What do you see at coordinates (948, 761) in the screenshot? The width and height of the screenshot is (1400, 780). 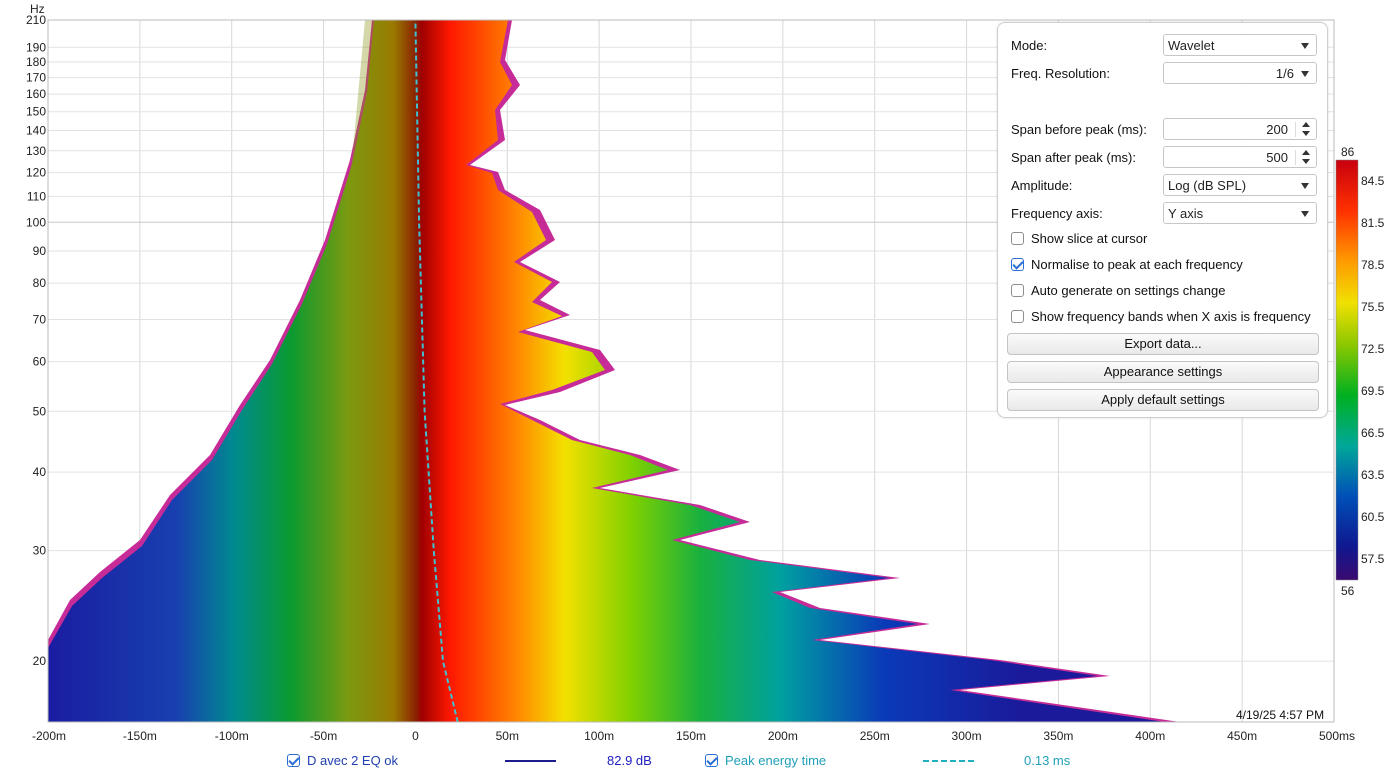 I see `peak-energy-line-swatch` at bounding box center [948, 761].